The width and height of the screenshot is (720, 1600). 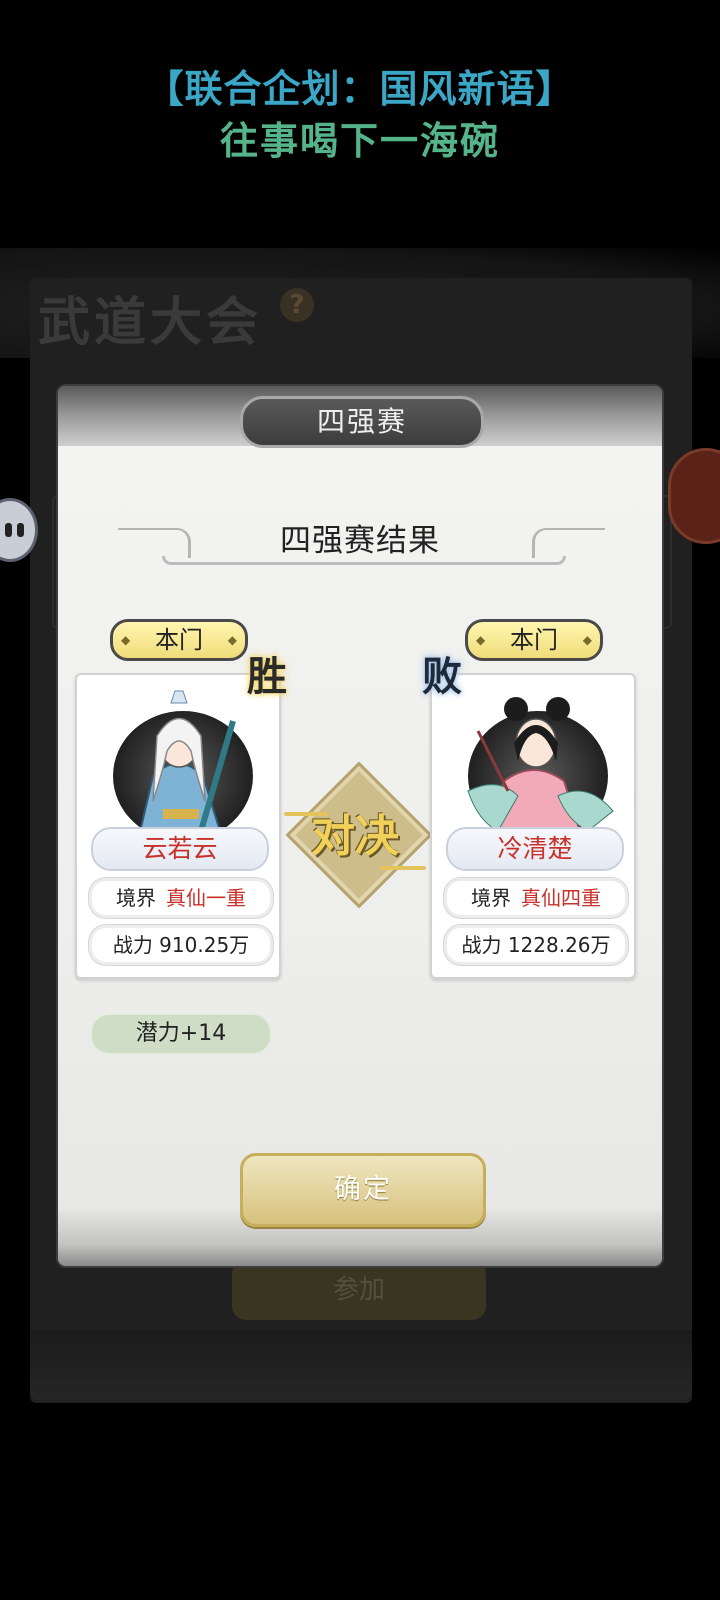 What do you see at coordinates (442, 676) in the screenshot?
I see `lose-badge: 败` at bounding box center [442, 676].